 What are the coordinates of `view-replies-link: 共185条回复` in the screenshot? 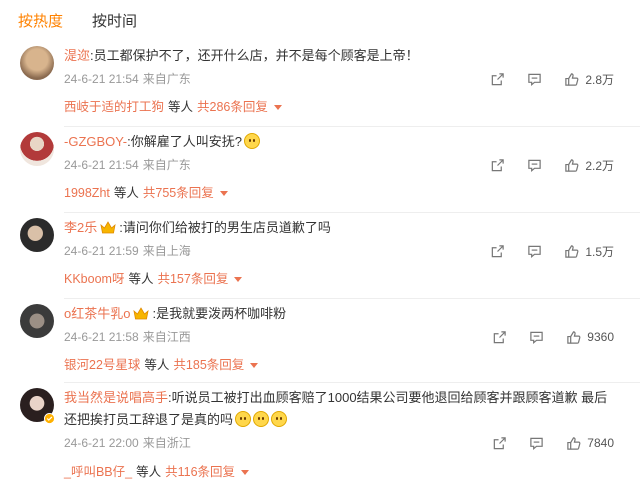 It's located at (208, 365).